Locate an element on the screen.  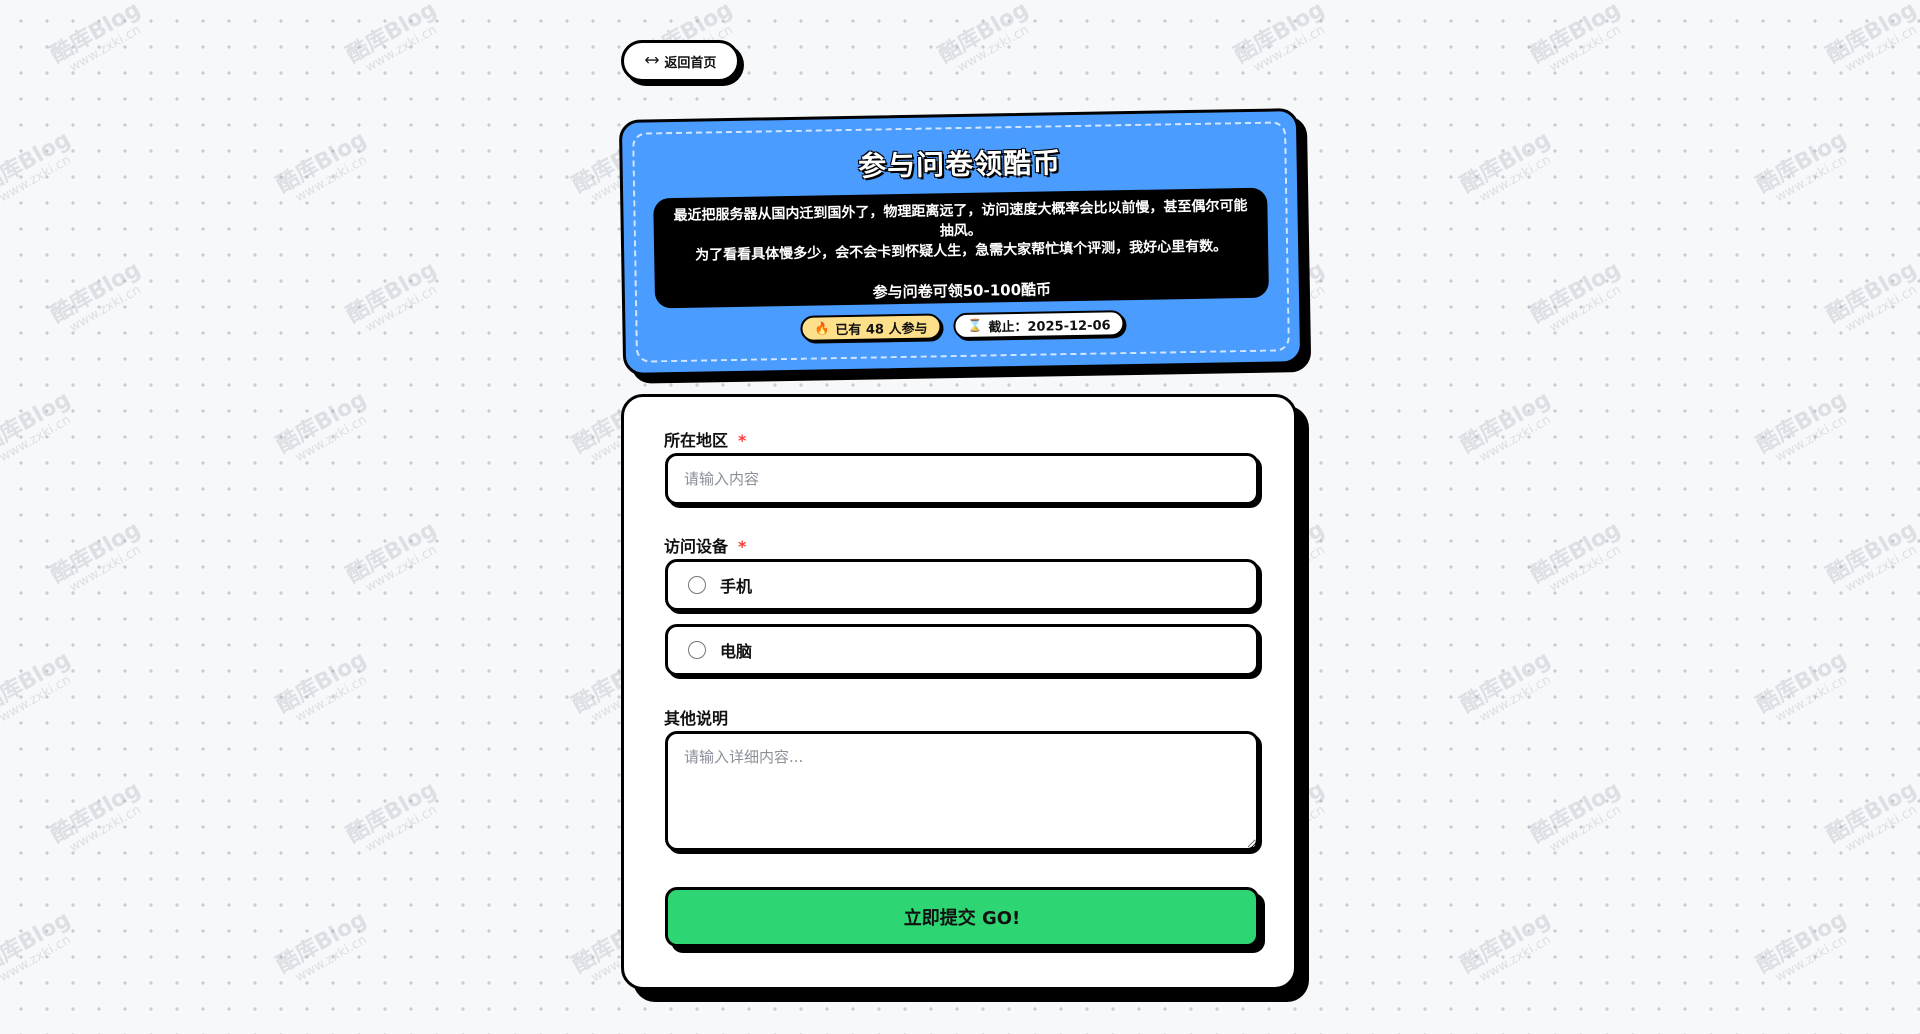
back-home-button: 🡘 返回首页 is located at coordinates (680, 61).